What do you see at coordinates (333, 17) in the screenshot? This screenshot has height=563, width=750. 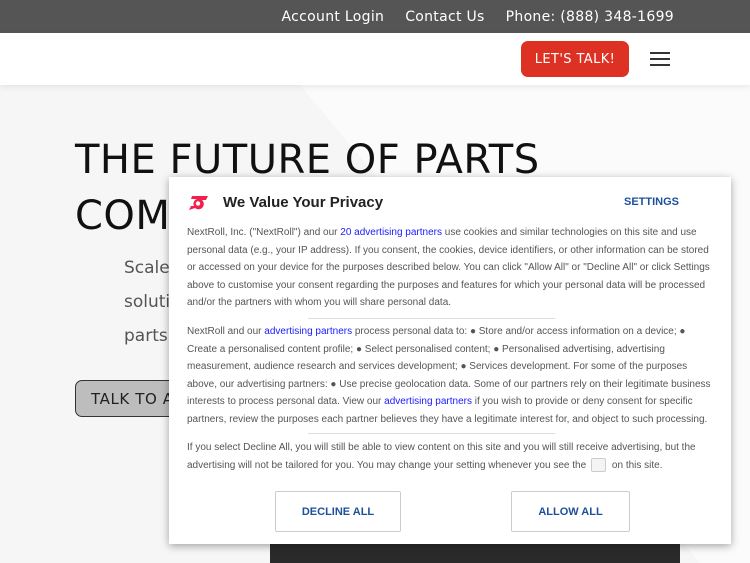 I see `account-login-link: Account Login` at bounding box center [333, 17].